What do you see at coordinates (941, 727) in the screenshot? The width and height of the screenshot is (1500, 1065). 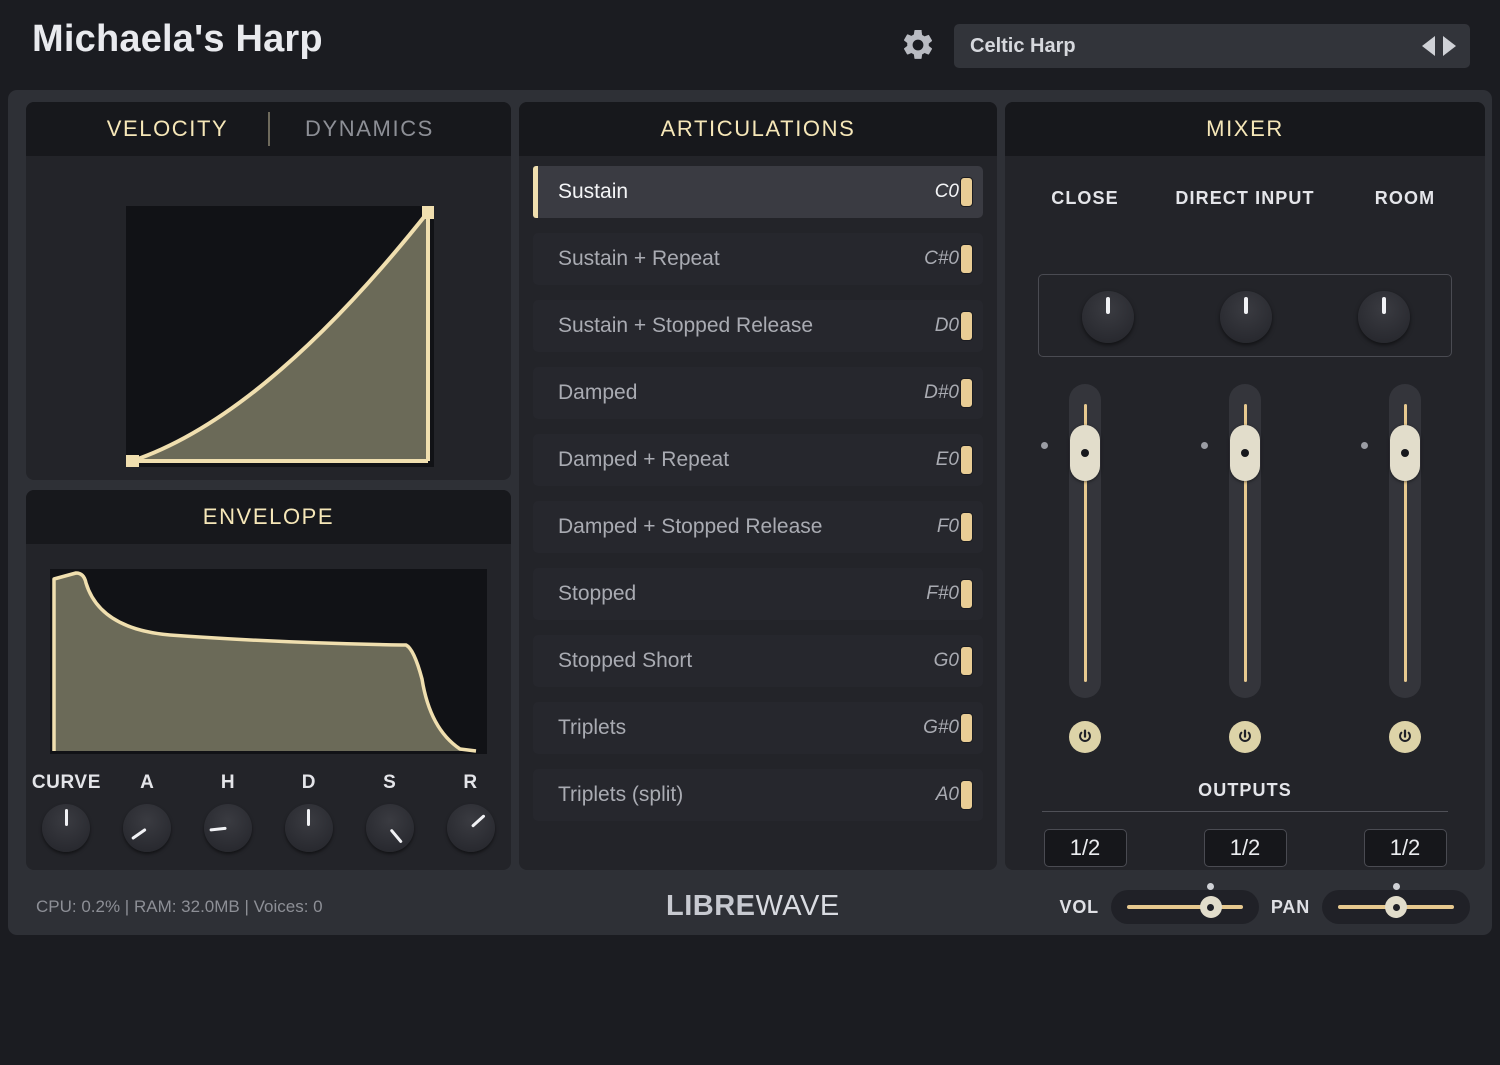 I see `articulation-keyswitch: G#0` at bounding box center [941, 727].